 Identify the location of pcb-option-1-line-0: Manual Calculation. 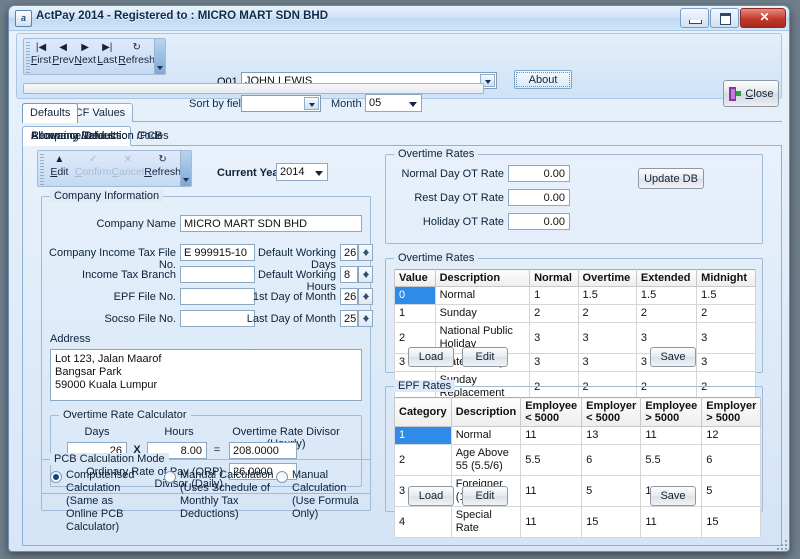
(227, 475).